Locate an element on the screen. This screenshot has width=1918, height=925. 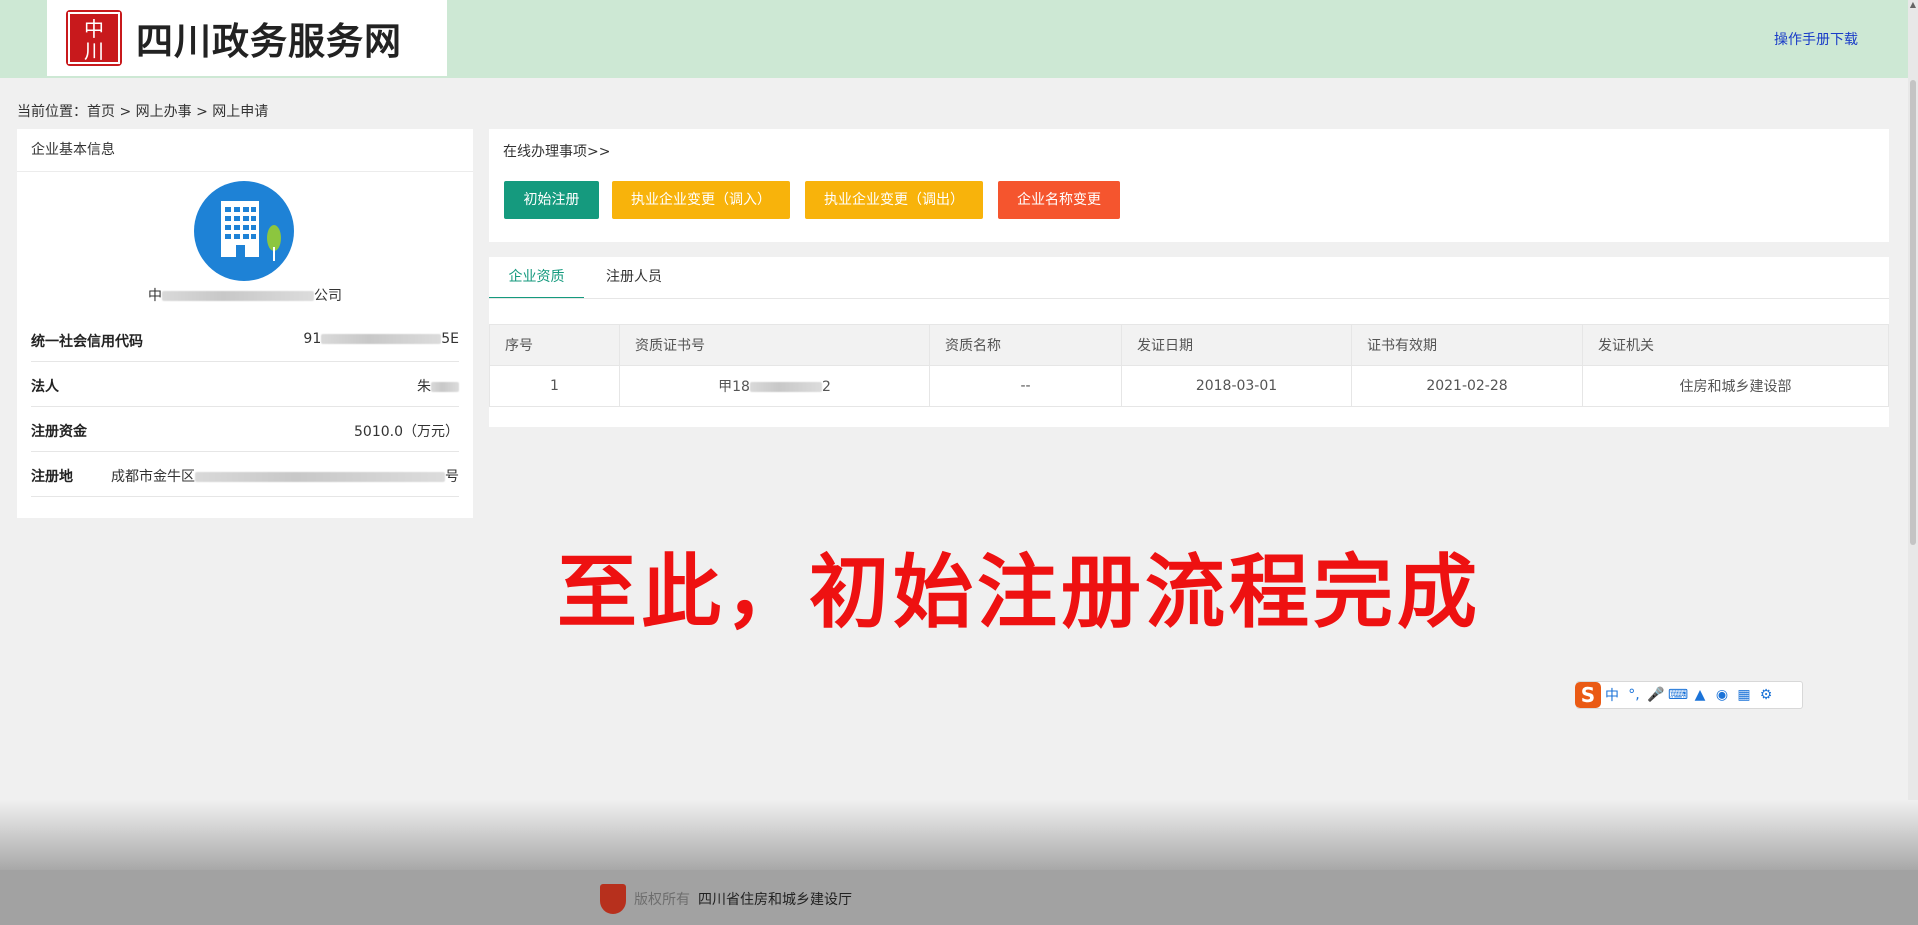
tab-qualification: 企业资质 is located at coordinates (536, 278).